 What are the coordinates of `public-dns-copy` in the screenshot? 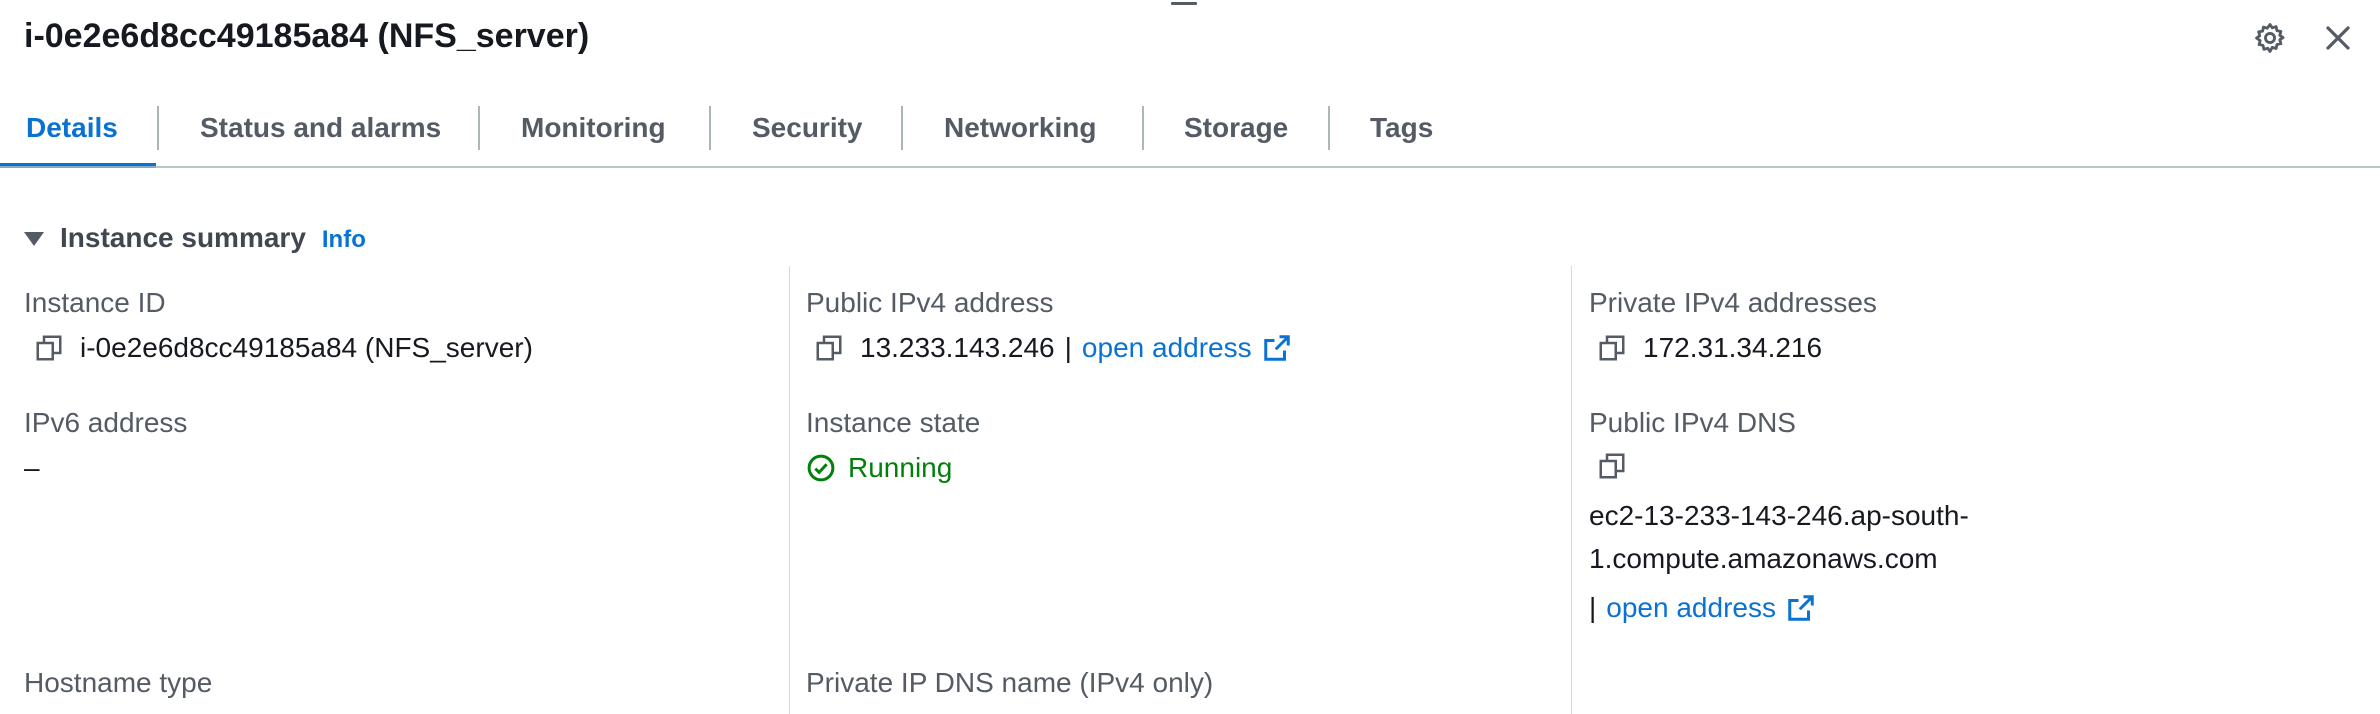 It's located at (1620, 466).